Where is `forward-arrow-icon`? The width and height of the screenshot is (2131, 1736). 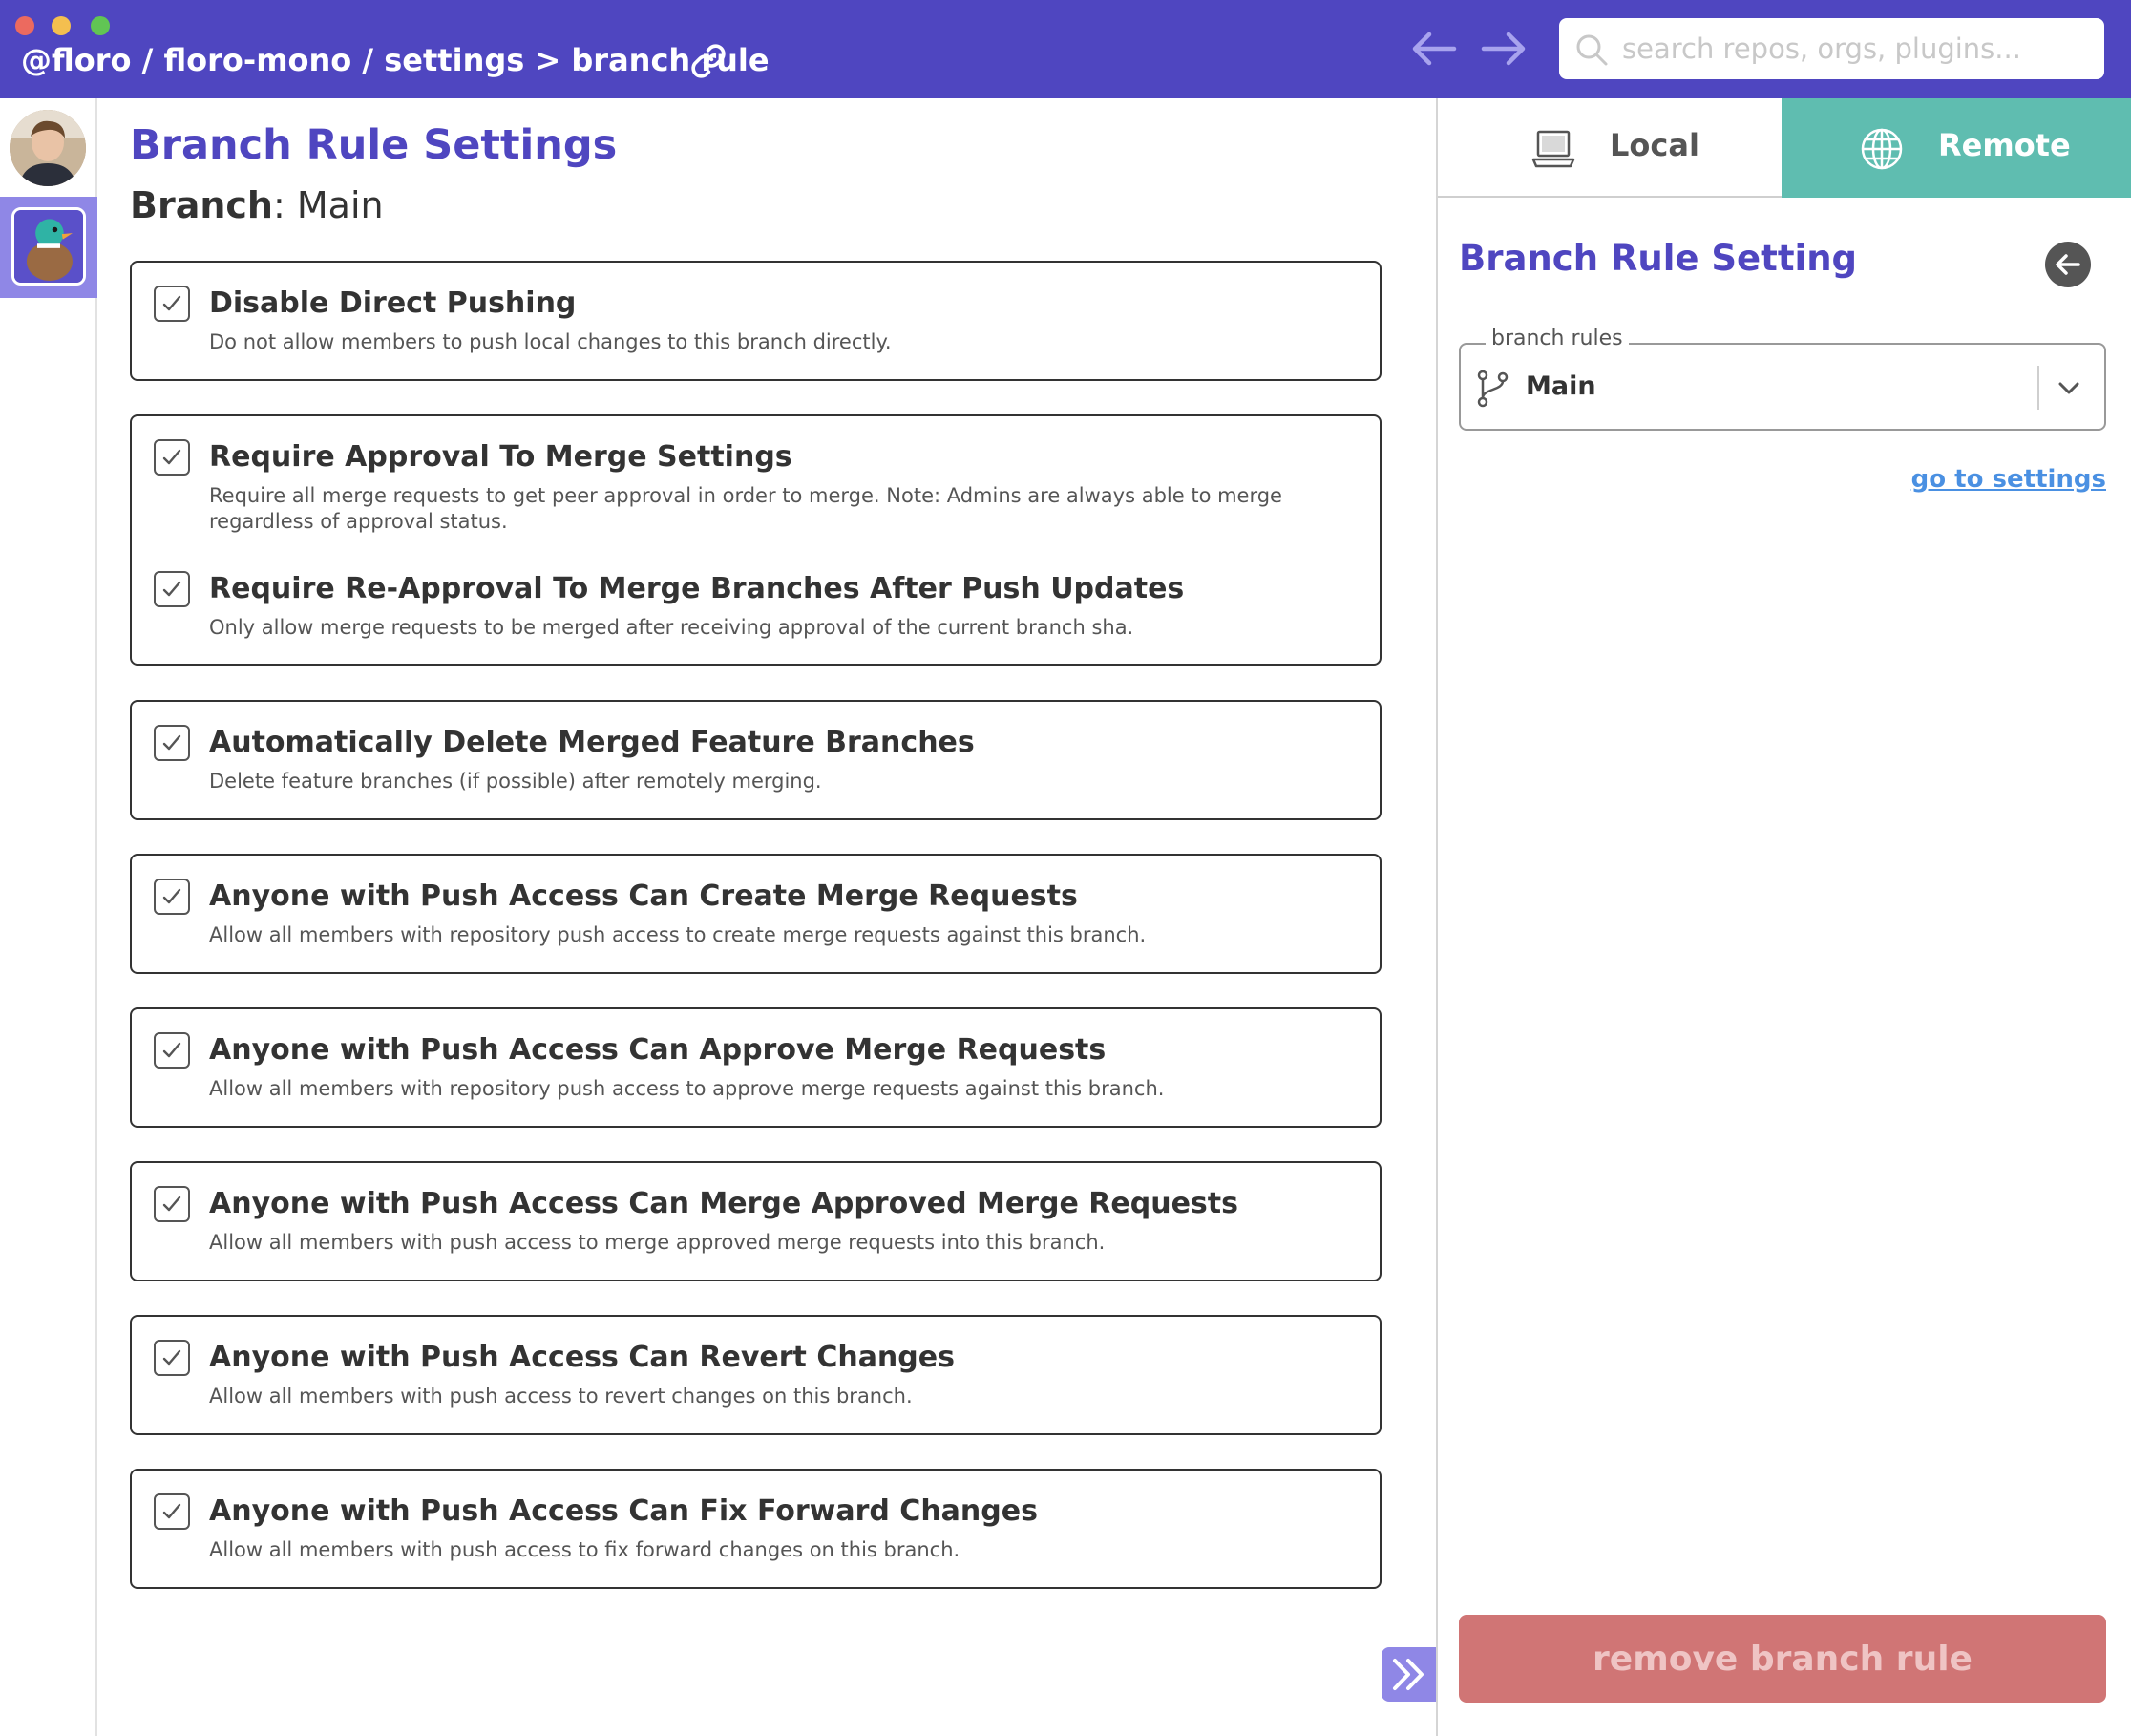
forward-arrow-icon is located at coordinates (1504, 49).